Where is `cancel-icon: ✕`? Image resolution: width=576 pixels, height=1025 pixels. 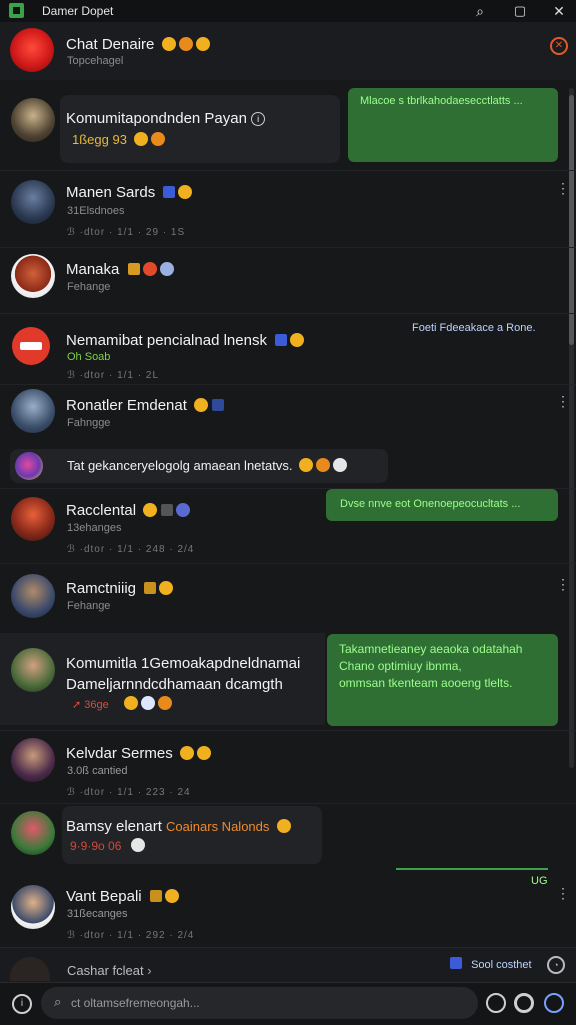
cancel-icon: ✕ is located at coordinates (559, 46).